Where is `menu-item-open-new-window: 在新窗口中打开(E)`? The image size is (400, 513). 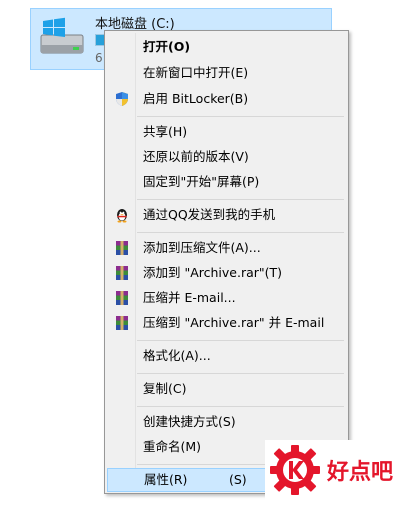 menu-item-open-new-window: 在新窗口中打开(E) is located at coordinates (226, 73).